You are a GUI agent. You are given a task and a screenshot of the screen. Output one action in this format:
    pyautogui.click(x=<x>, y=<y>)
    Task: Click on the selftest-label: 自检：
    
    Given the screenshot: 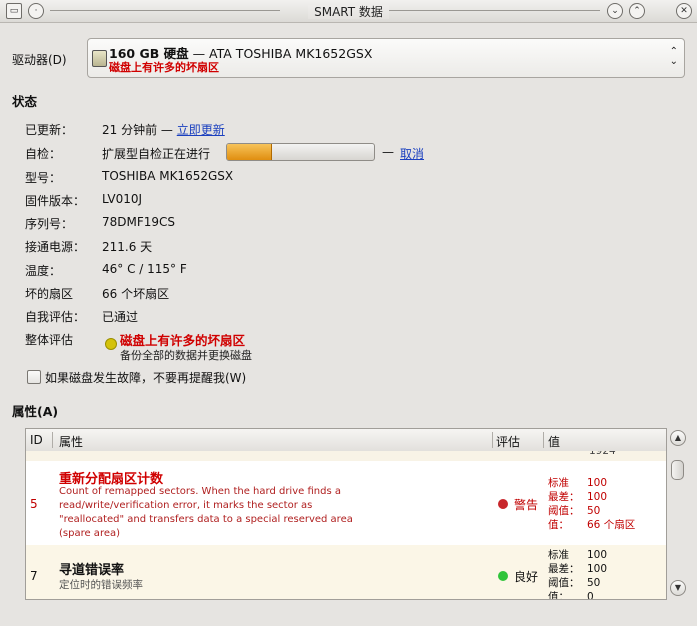 What is the action you would take?
    pyautogui.click(x=43, y=154)
    